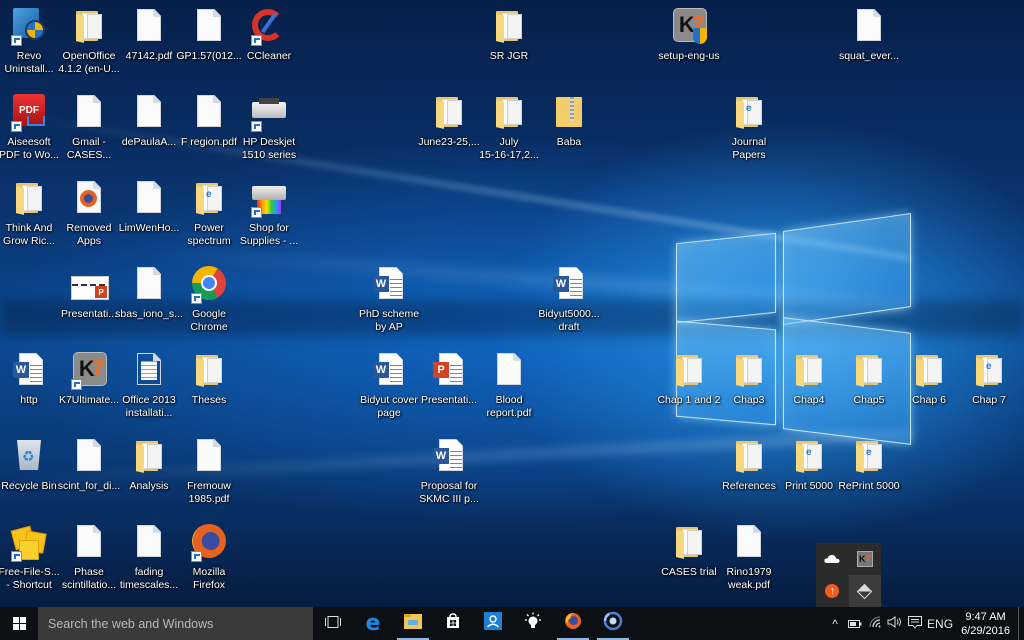 This screenshot has height=640, width=1024. Describe the element at coordinates (449, 371) in the screenshot. I see `desktop-icon-image: P` at that location.